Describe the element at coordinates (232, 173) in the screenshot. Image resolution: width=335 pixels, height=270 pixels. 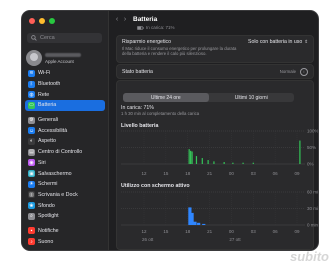
I see `battery-x-tick-label: 00` at that location.